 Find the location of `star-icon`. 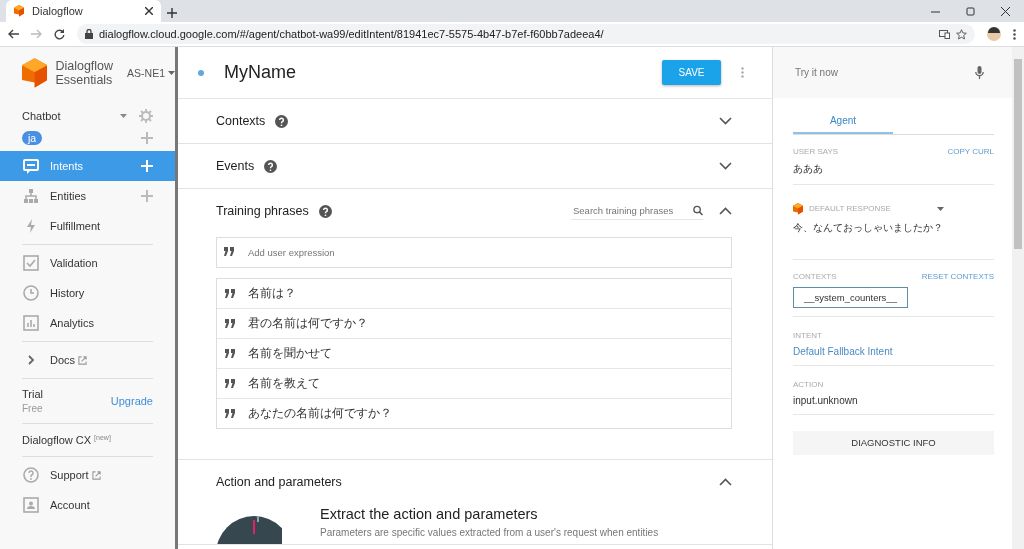

star-icon is located at coordinates (961, 34).